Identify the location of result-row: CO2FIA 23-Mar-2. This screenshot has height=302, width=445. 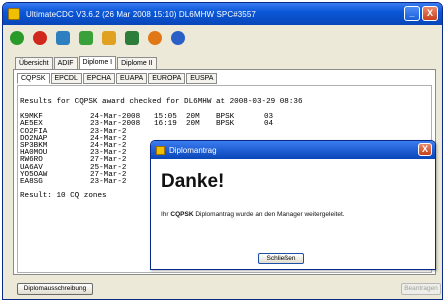
(225, 132).